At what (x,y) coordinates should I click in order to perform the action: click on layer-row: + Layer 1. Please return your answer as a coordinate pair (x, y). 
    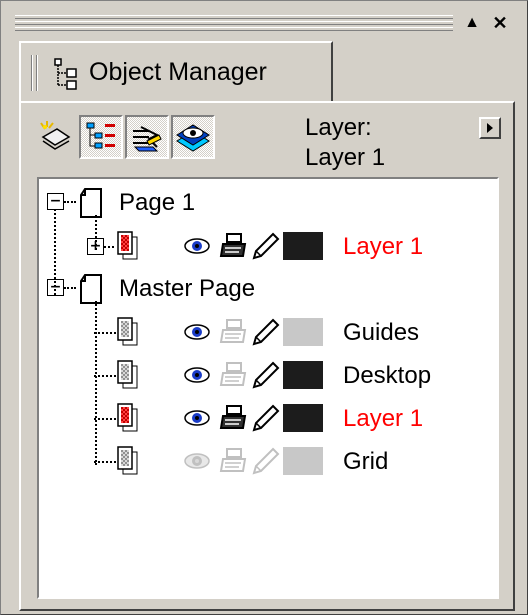
    Looking at the image, I should click on (268, 248).